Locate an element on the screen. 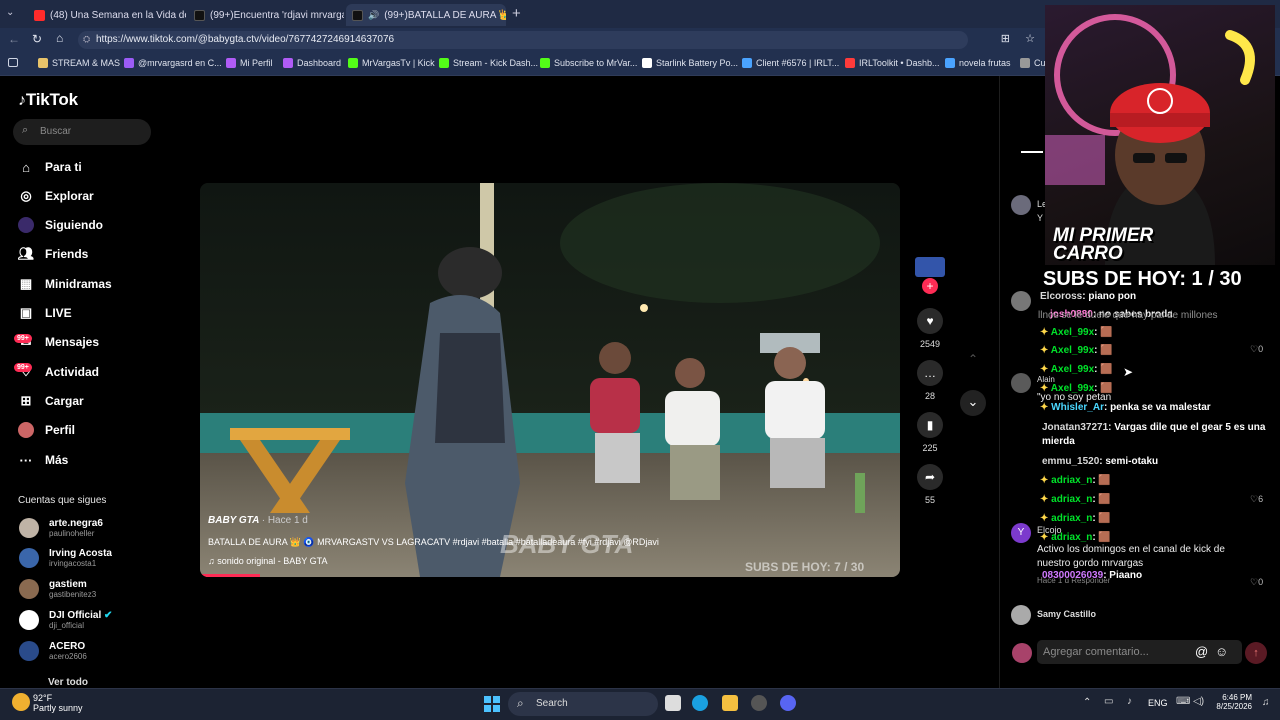 The image size is (1280, 720). nav-cargar: ⊞ Cargar is located at coordinates (51, 401).